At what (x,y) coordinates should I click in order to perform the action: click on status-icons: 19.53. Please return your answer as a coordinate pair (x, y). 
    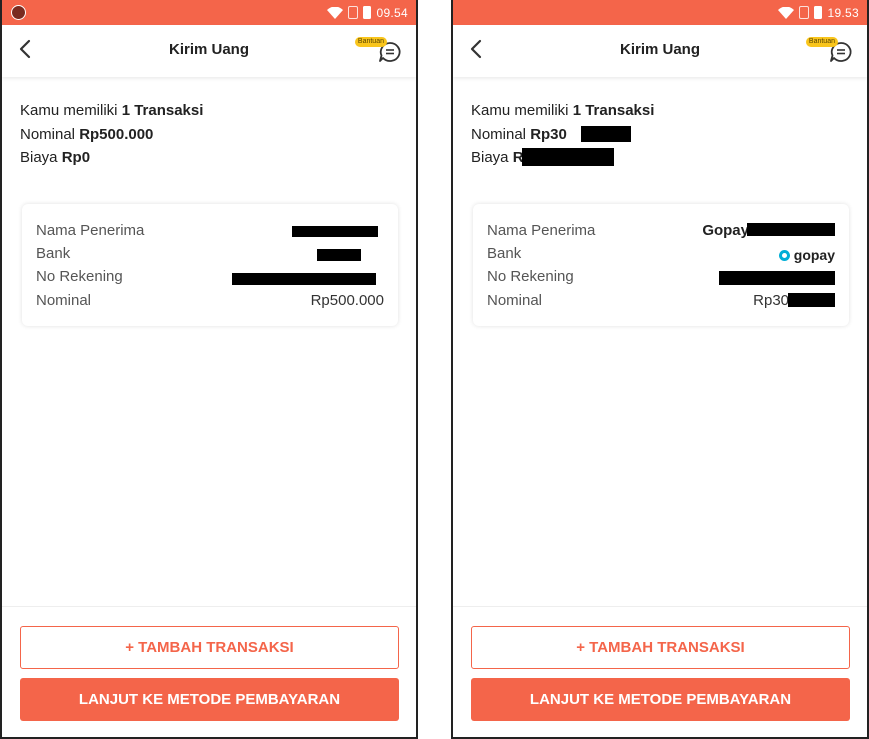
    Looking at the image, I should click on (818, 12).